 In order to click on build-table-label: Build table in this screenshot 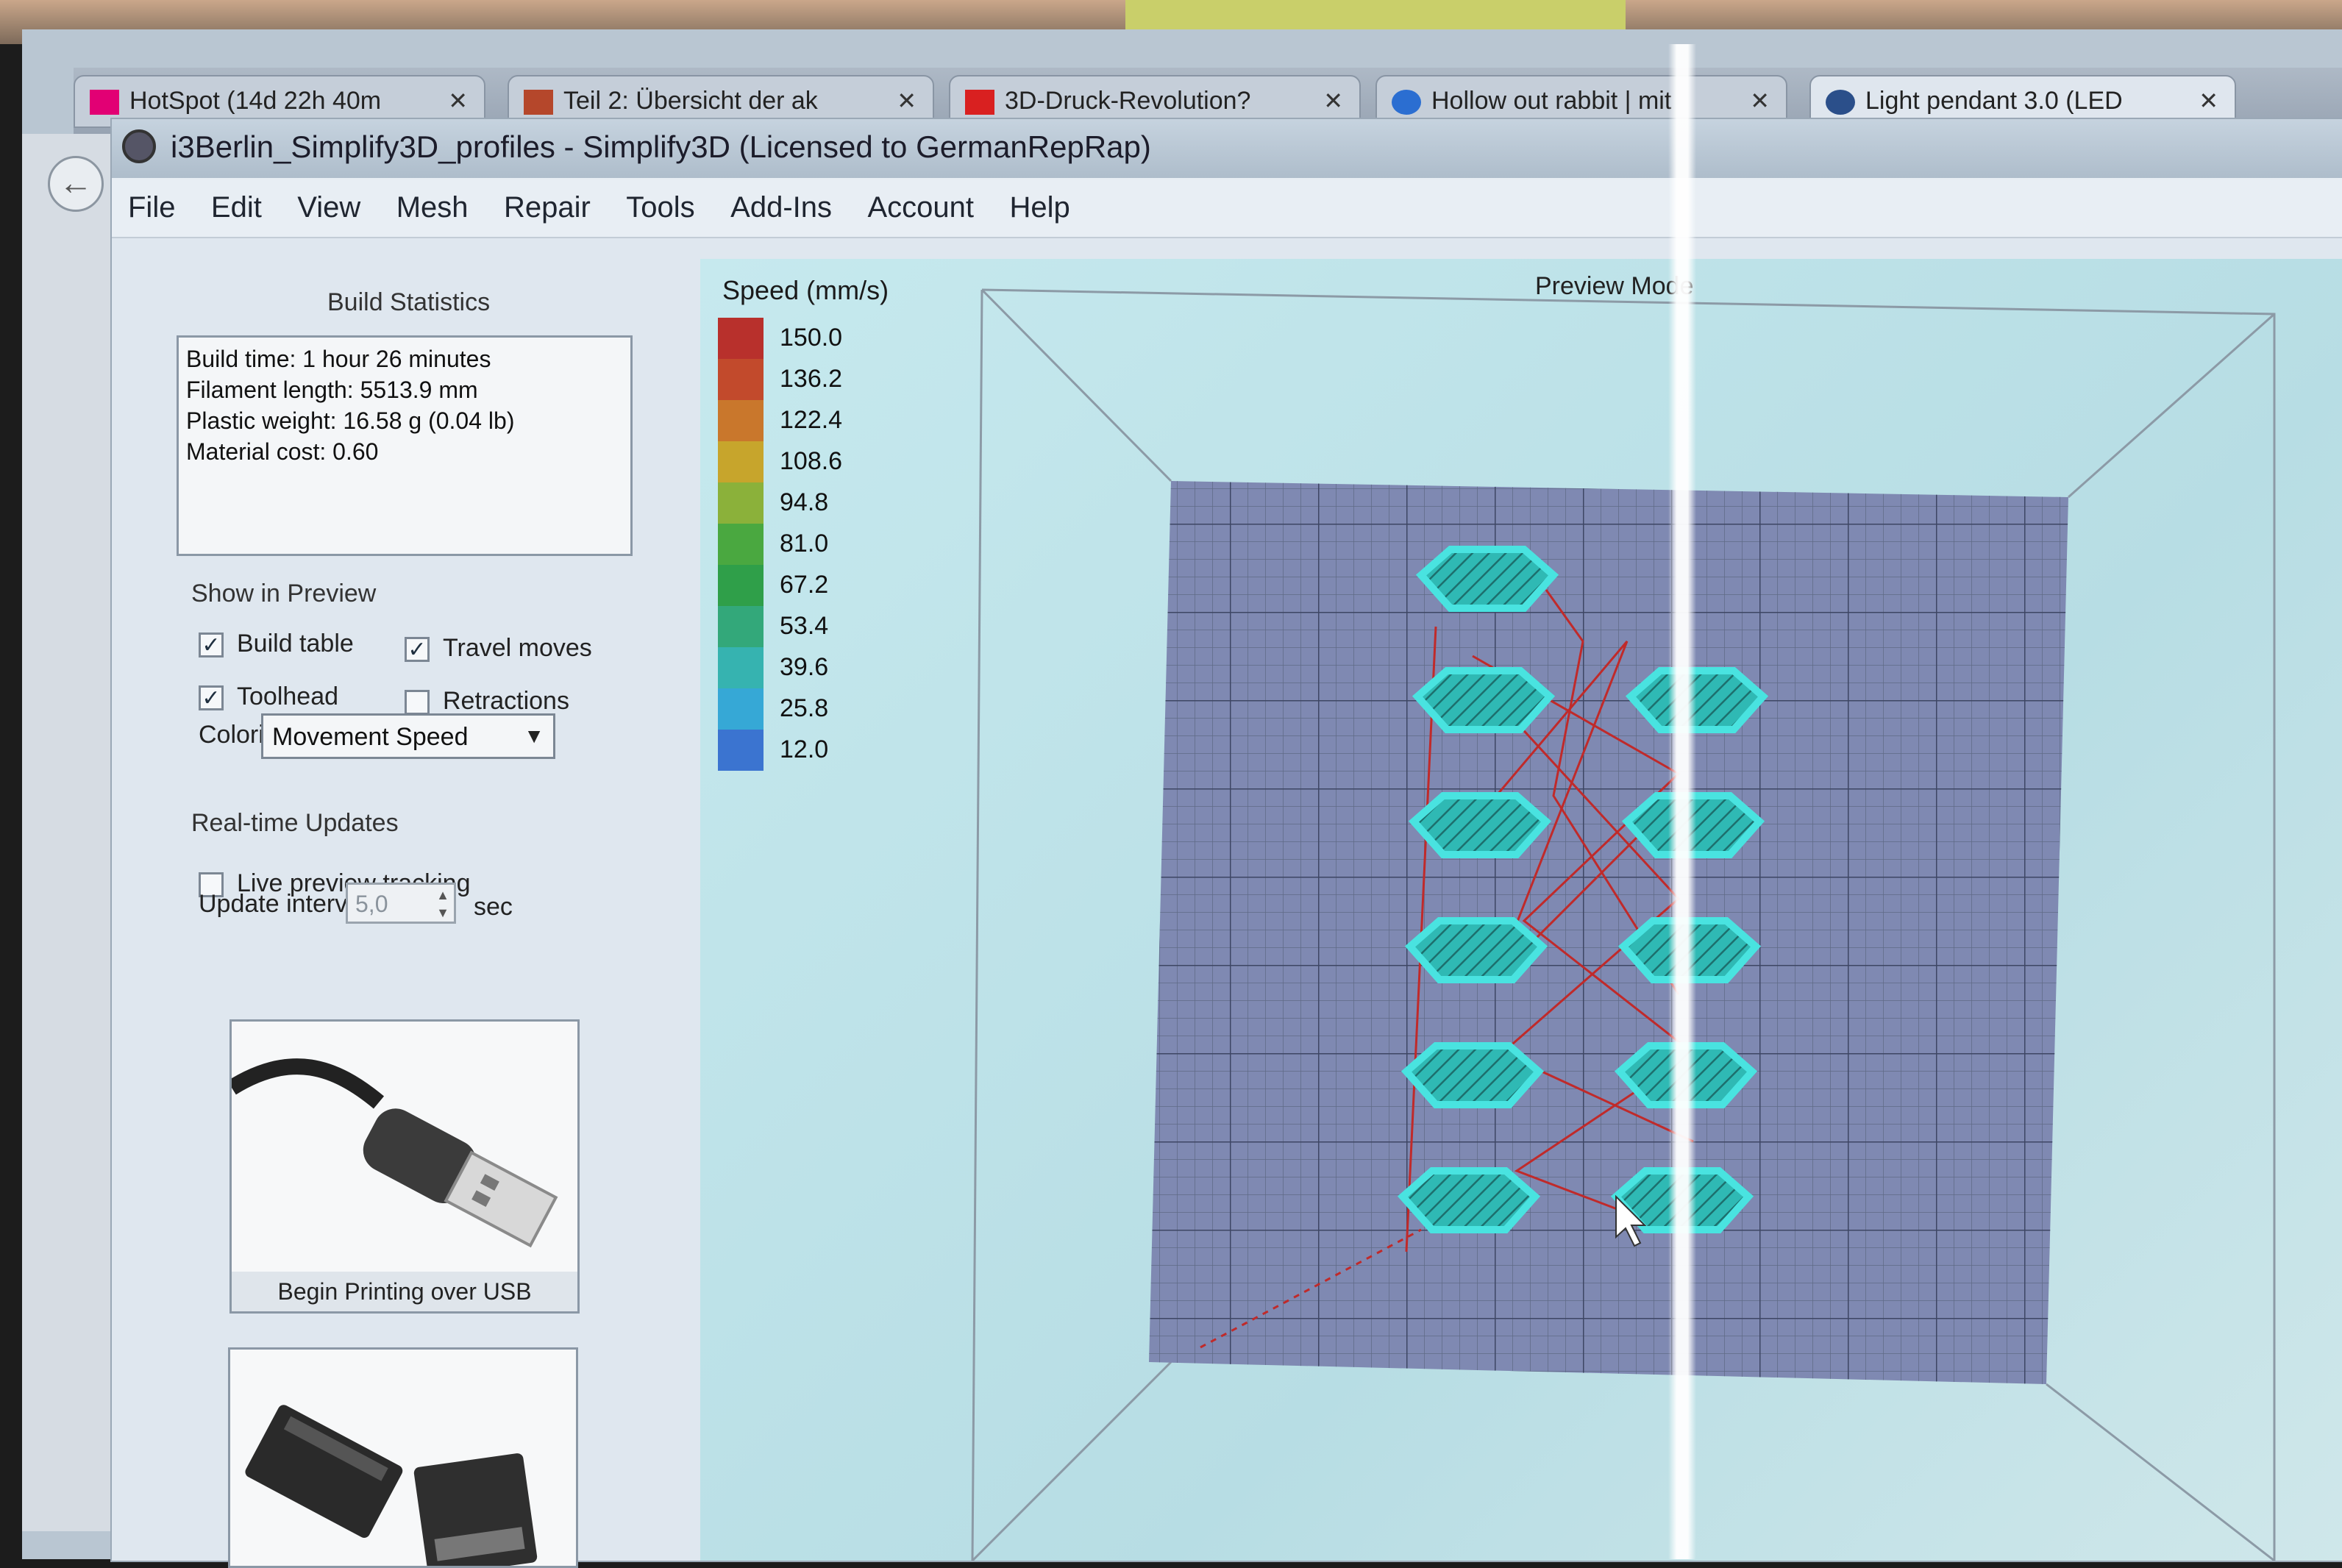, I will do `click(296, 644)`.